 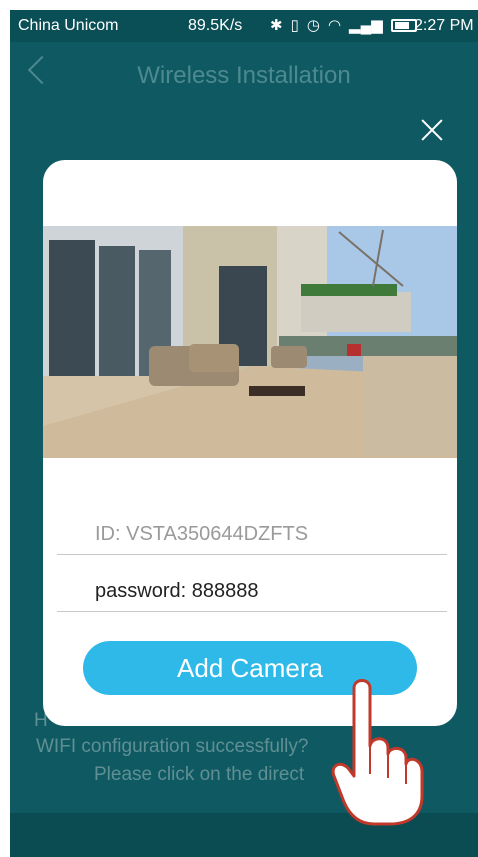 I want to click on status-bar: China Unicom 89.5K/s ✱ ▯ ◷ ◠ ▂▄▆ 2:27 PM, so click(x=244, y=26).